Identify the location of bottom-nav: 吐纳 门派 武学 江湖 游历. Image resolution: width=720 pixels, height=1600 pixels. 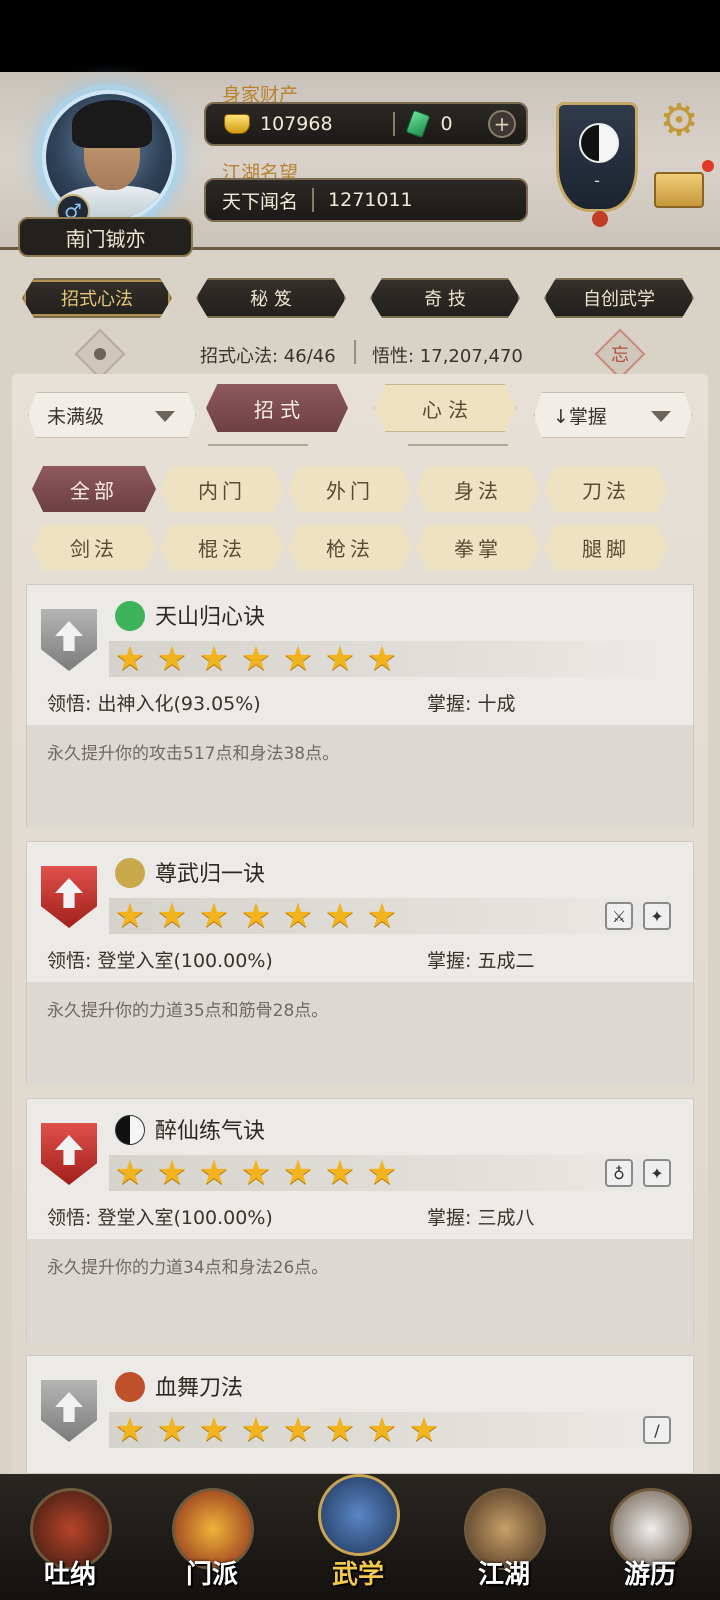
(360, 1537).